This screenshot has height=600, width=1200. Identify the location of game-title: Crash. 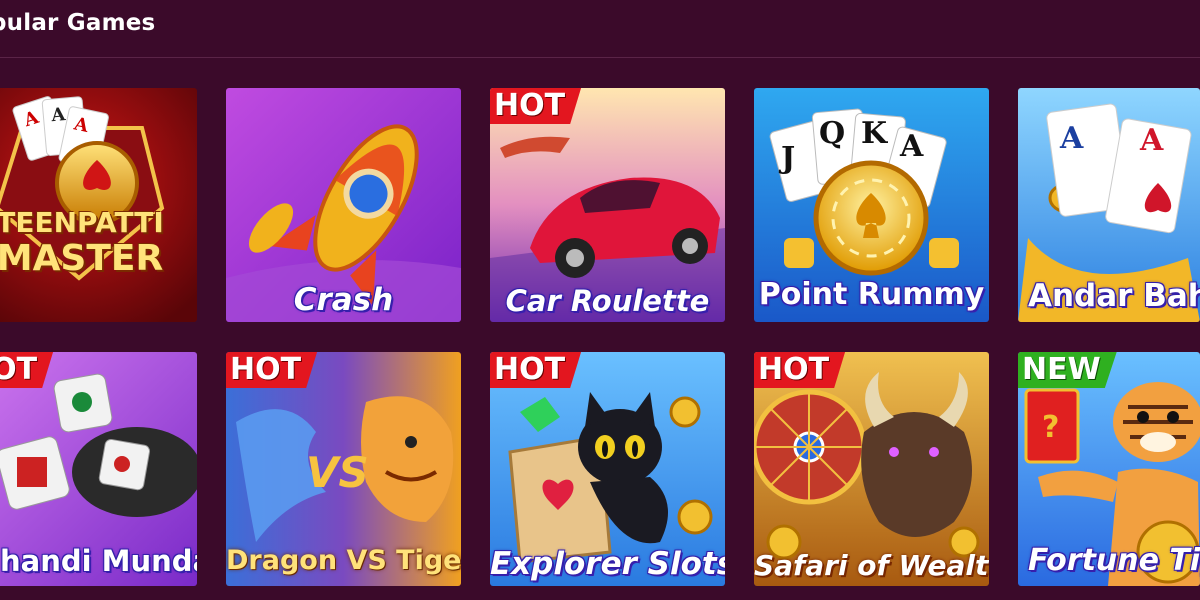
(343, 300).